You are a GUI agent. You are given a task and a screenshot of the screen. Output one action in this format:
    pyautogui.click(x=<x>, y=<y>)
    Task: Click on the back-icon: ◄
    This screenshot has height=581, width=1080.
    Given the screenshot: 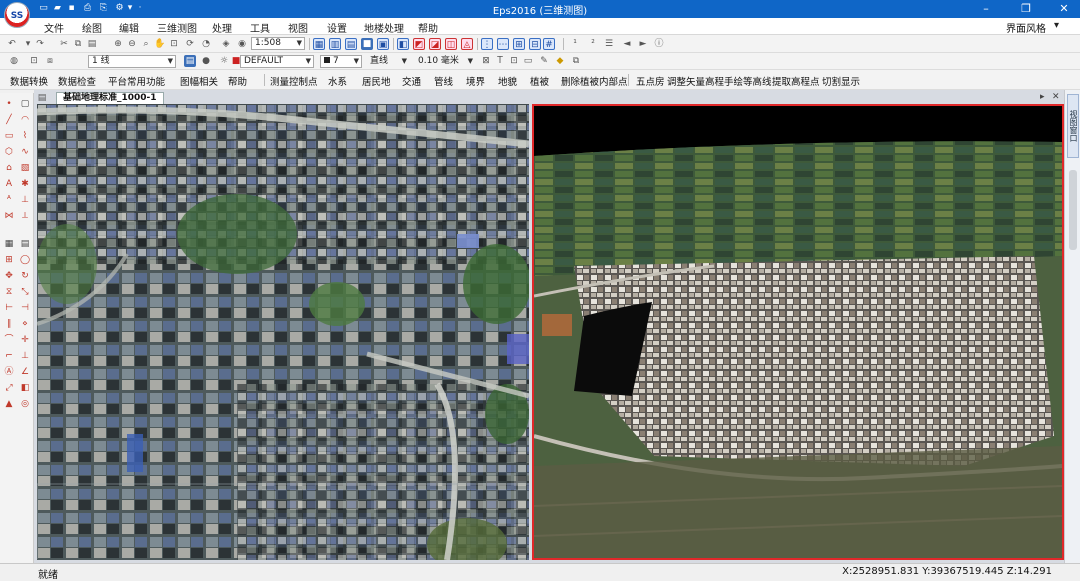 What is the action you would take?
    pyautogui.click(x=627, y=44)
    